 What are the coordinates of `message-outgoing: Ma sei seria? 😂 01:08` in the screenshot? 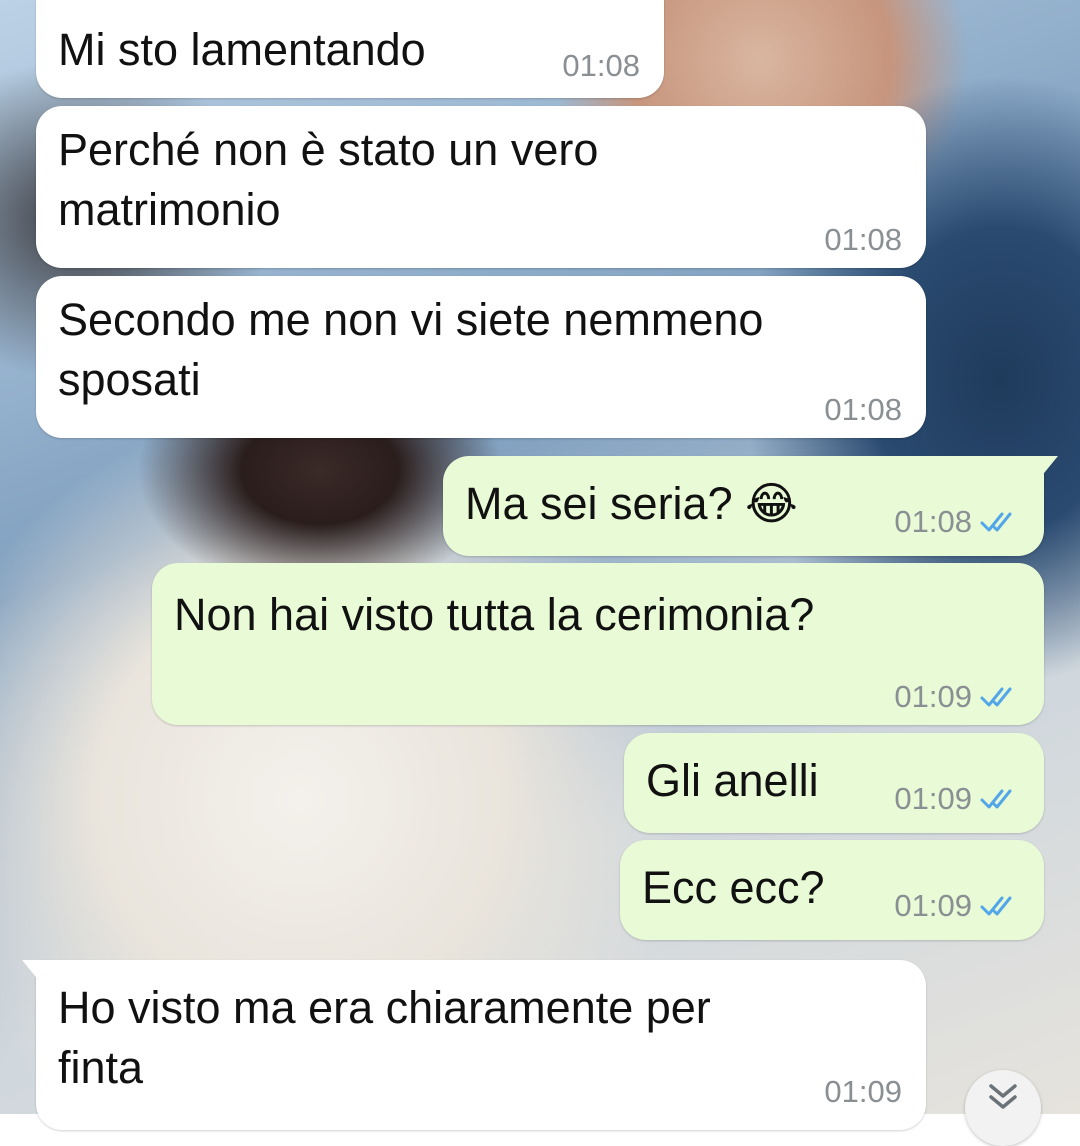 It's located at (750, 506).